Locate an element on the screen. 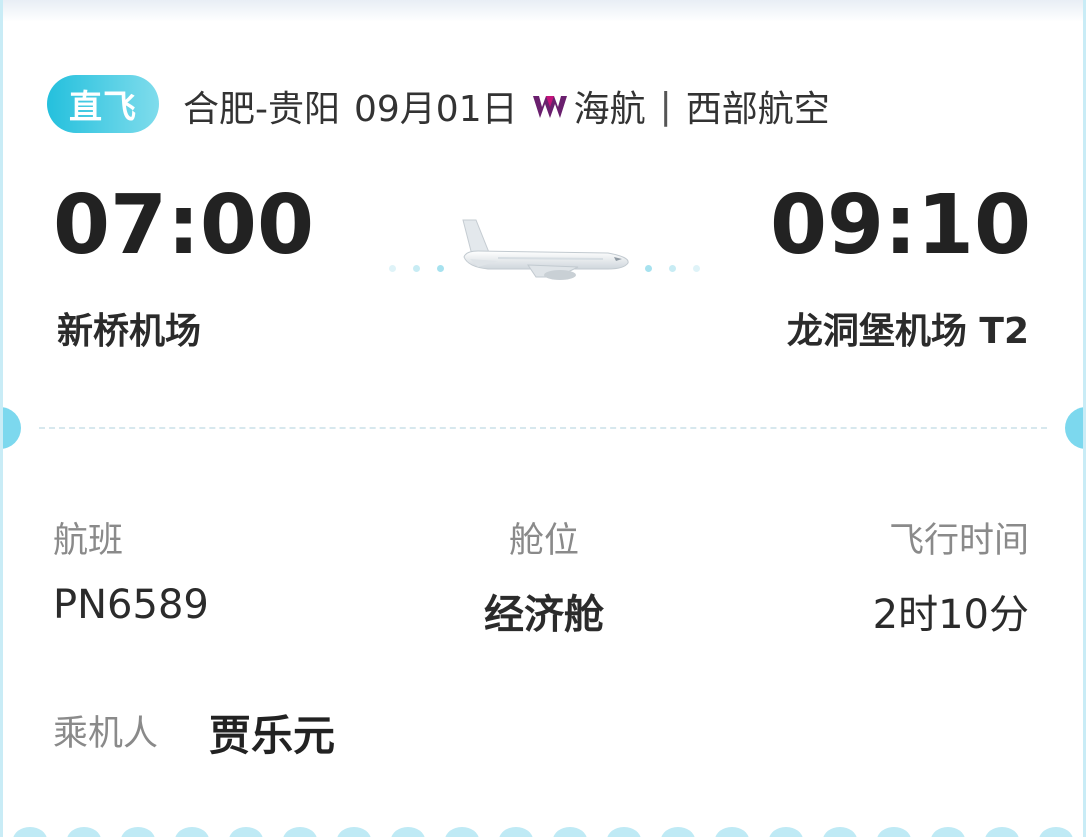 This screenshot has width=1086, height=837. direct-flight-badge: 直飞 is located at coordinates (103, 104).